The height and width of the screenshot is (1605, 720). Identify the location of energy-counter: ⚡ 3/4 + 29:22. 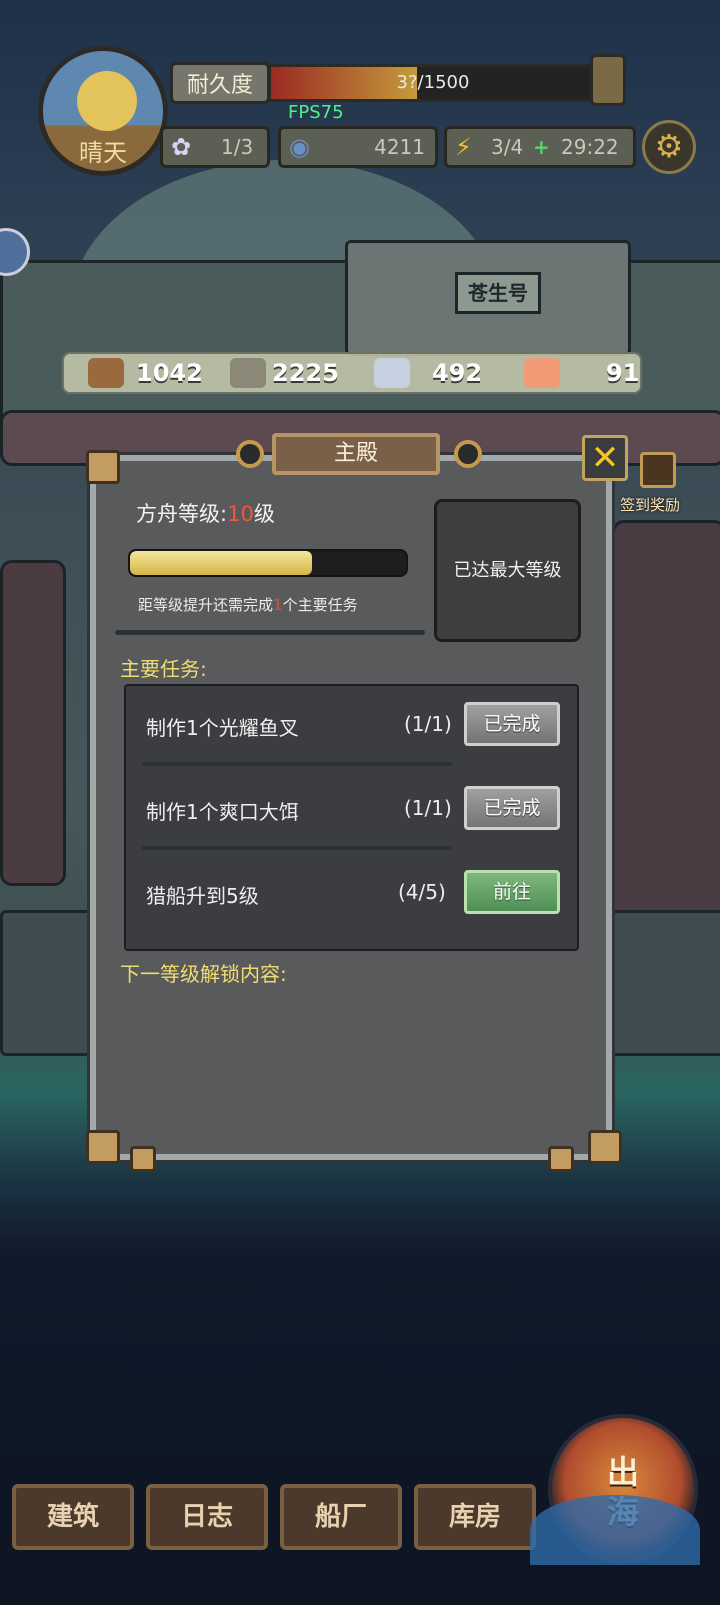
(540, 147).